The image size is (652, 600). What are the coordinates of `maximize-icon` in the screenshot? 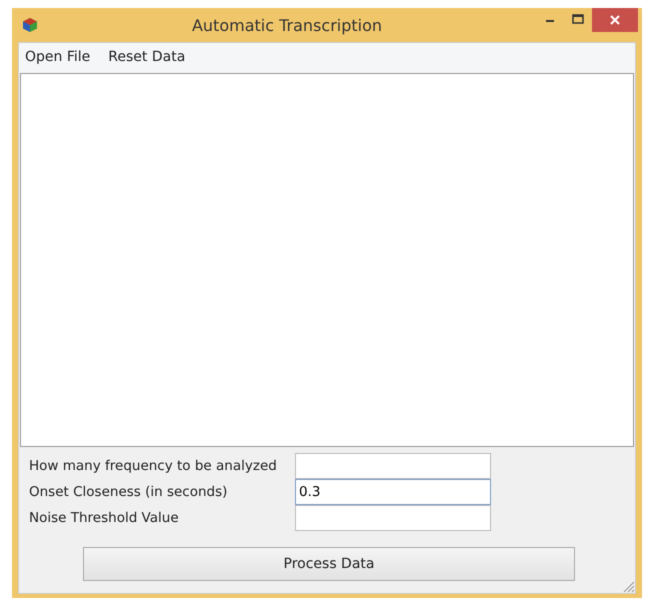 It's located at (578, 19).